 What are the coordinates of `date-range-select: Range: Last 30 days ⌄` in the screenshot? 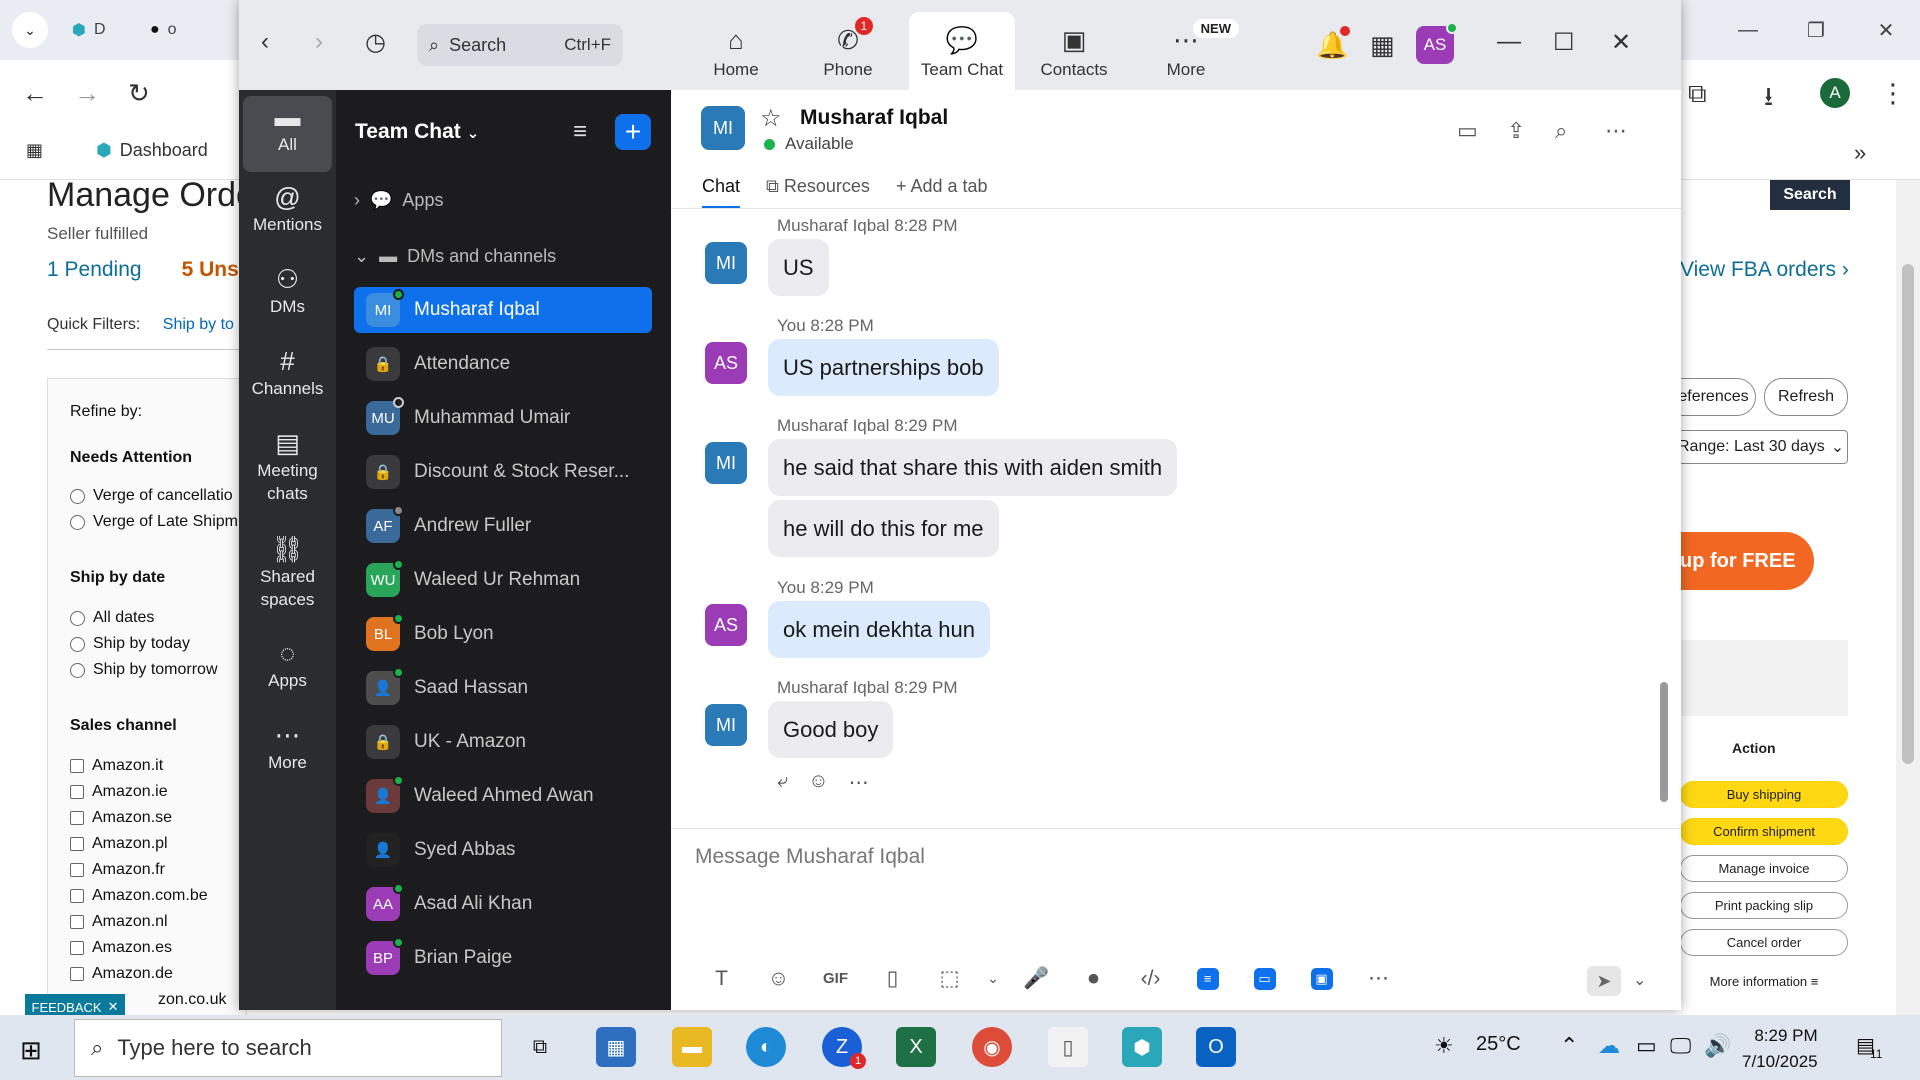 It's located at (1760, 447).